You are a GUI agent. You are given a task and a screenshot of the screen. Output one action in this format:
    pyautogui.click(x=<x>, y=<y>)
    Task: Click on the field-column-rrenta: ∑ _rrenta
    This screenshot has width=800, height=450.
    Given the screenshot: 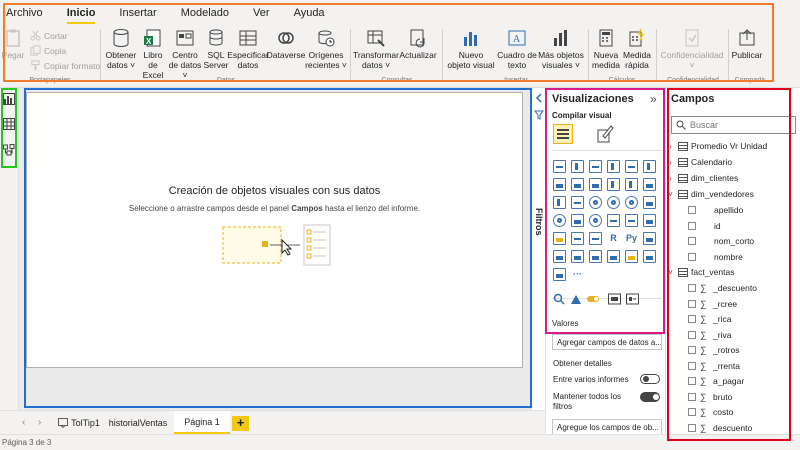 What is the action you would take?
    pyautogui.click(x=732, y=366)
    